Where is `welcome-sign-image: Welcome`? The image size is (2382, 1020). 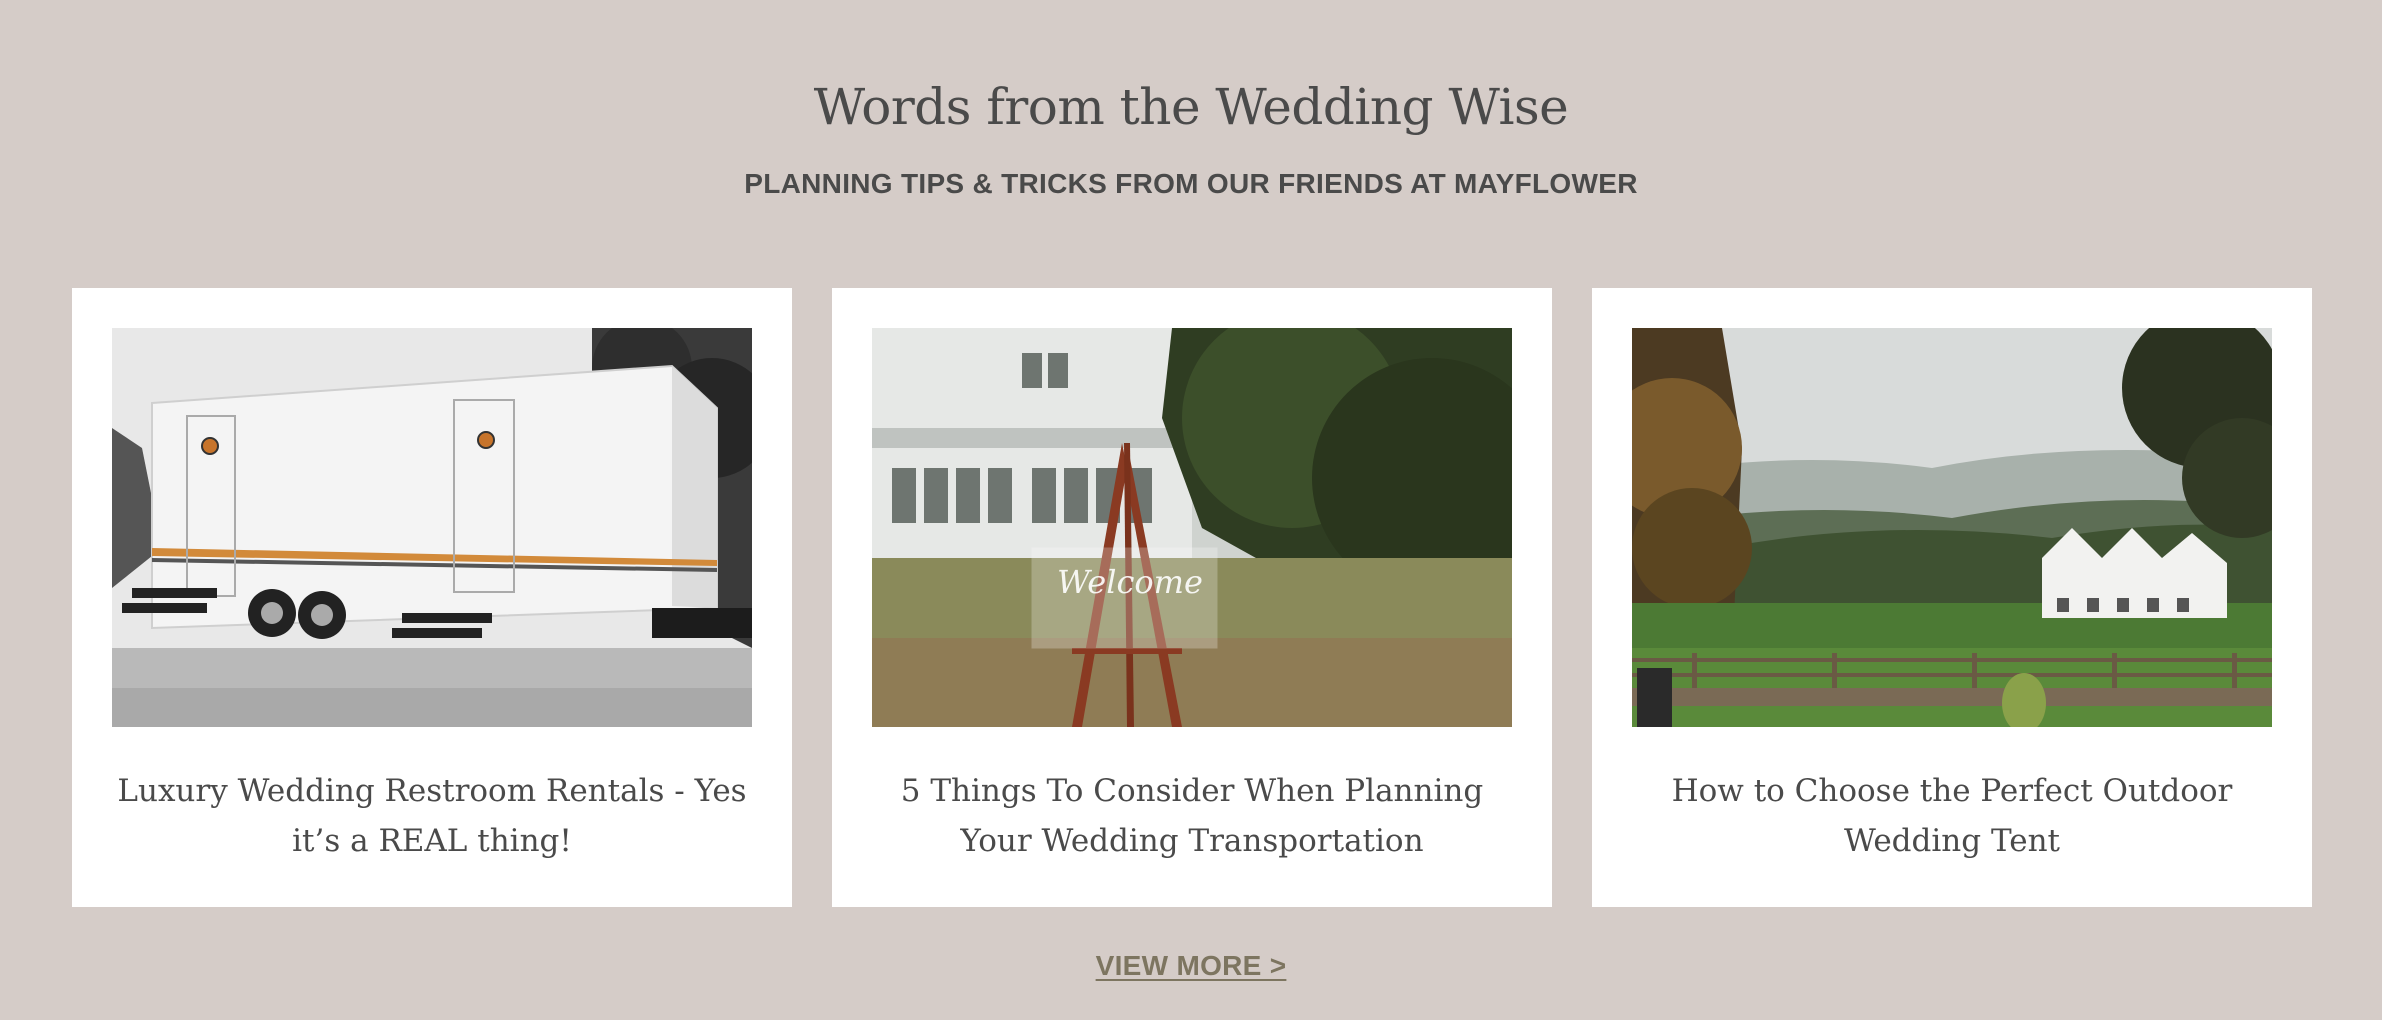 welcome-sign-image: Welcome is located at coordinates (1192, 527).